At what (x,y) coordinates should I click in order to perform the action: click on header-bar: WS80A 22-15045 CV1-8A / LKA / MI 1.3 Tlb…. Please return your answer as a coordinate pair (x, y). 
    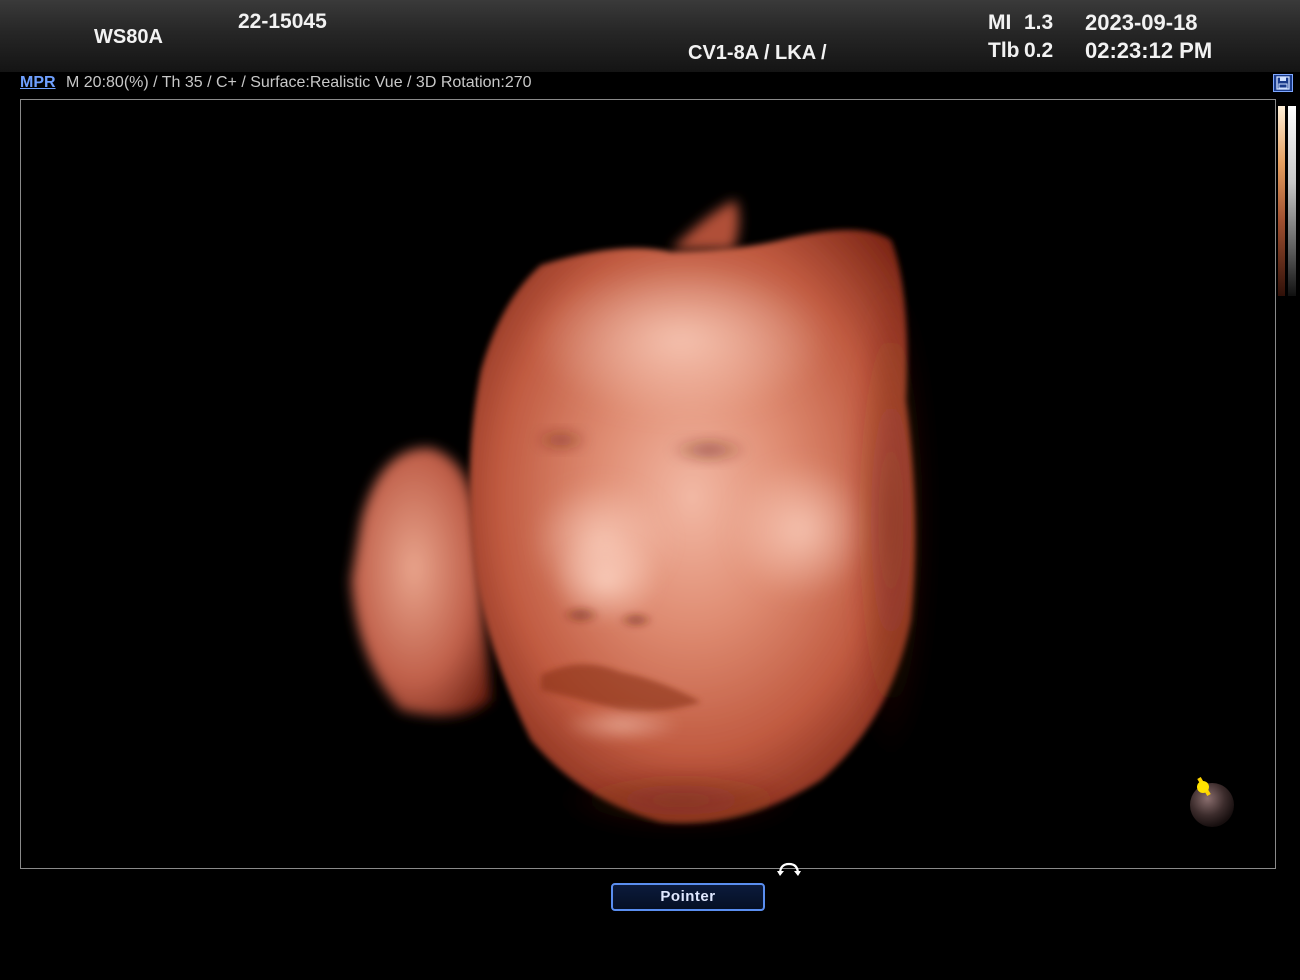
    Looking at the image, I should click on (650, 36).